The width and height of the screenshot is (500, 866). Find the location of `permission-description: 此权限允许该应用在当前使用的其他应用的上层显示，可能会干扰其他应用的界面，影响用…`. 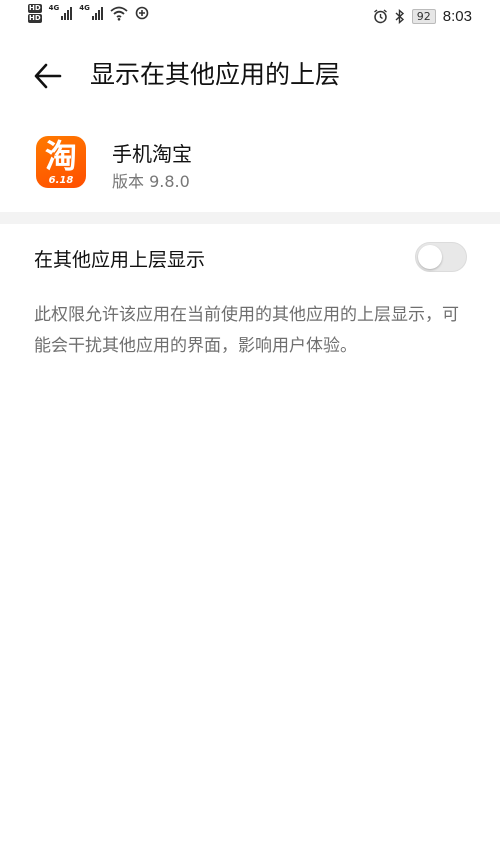

permission-description: 此权限允许该应用在当前使用的其他应用的上层显示，可能会干扰其他应用的界面，影响用… is located at coordinates (246, 330).